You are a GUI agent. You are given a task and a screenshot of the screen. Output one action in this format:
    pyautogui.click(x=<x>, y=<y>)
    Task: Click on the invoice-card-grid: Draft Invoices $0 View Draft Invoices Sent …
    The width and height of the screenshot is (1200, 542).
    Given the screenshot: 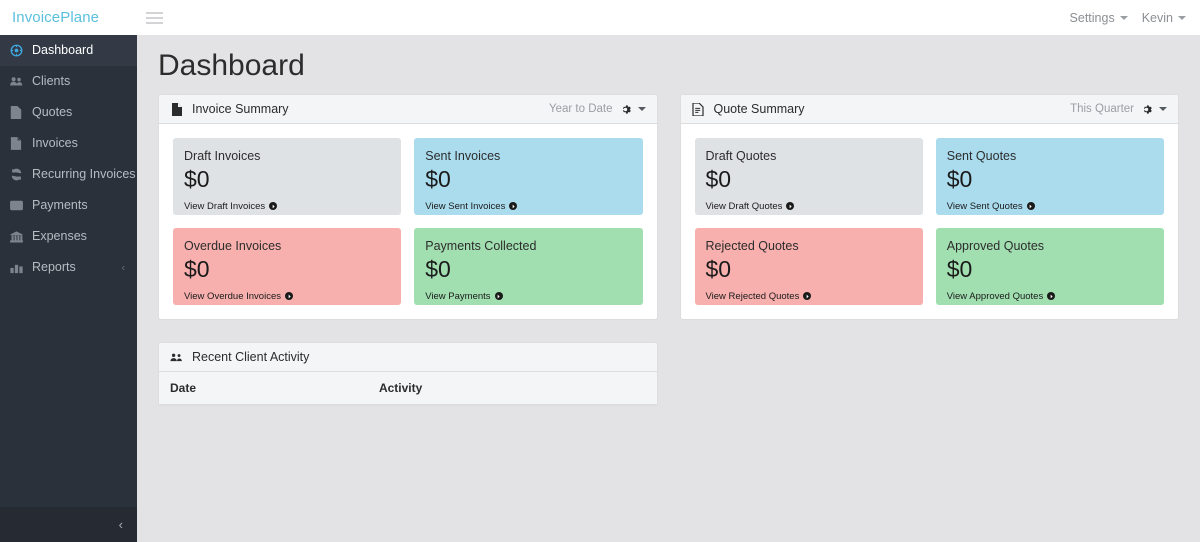 What is the action you would take?
    pyautogui.click(x=408, y=221)
    